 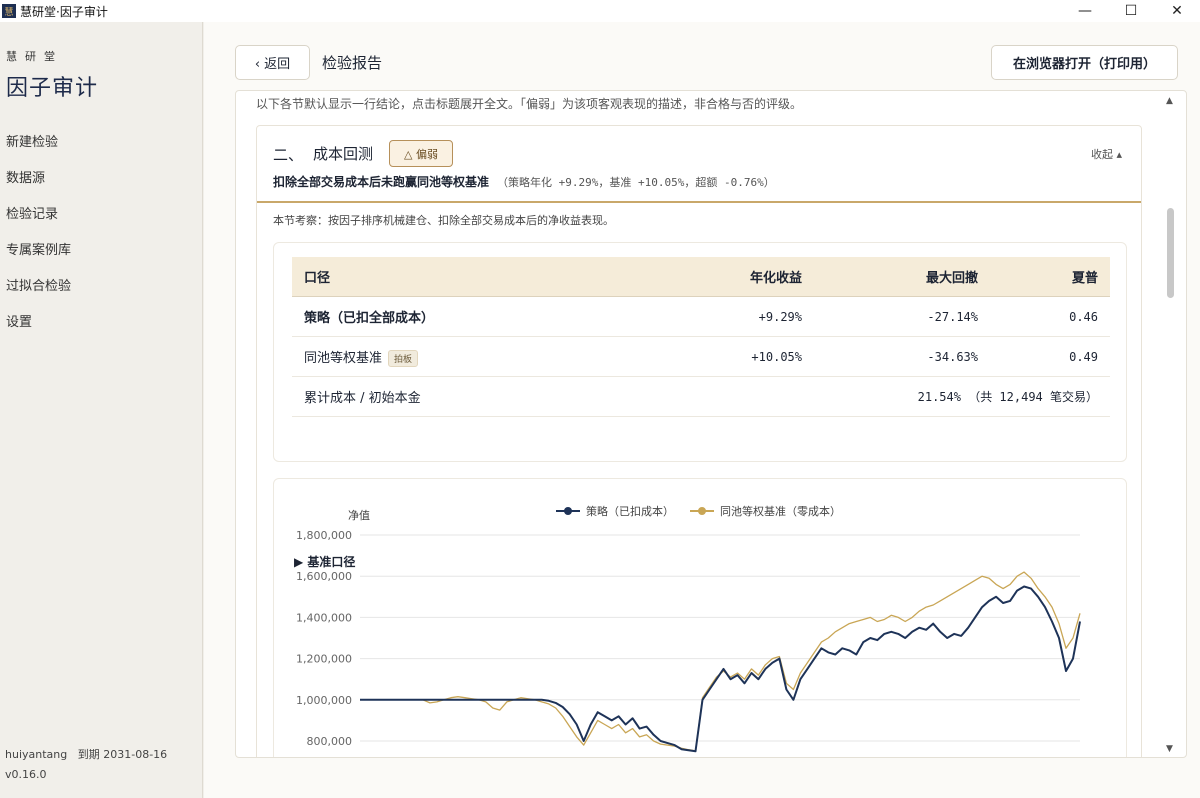 What do you see at coordinates (951, 278) in the screenshot?
I see `col-header-drawdown: 最大回撤` at bounding box center [951, 278].